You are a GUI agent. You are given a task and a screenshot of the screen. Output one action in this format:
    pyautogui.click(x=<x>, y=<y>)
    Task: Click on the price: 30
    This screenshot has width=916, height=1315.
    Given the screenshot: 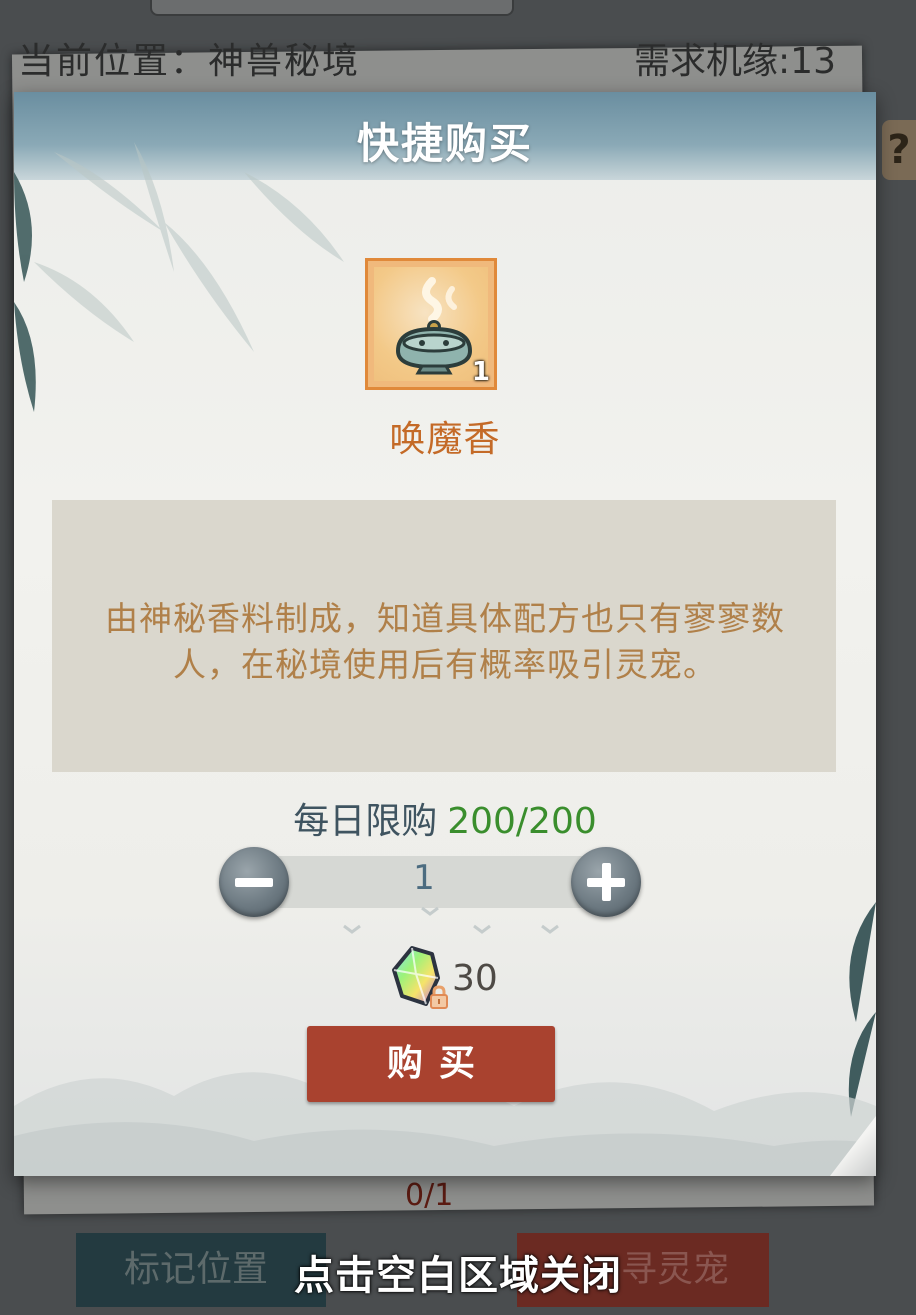 What is the action you would take?
    pyautogui.click(x=468, y=979)
    